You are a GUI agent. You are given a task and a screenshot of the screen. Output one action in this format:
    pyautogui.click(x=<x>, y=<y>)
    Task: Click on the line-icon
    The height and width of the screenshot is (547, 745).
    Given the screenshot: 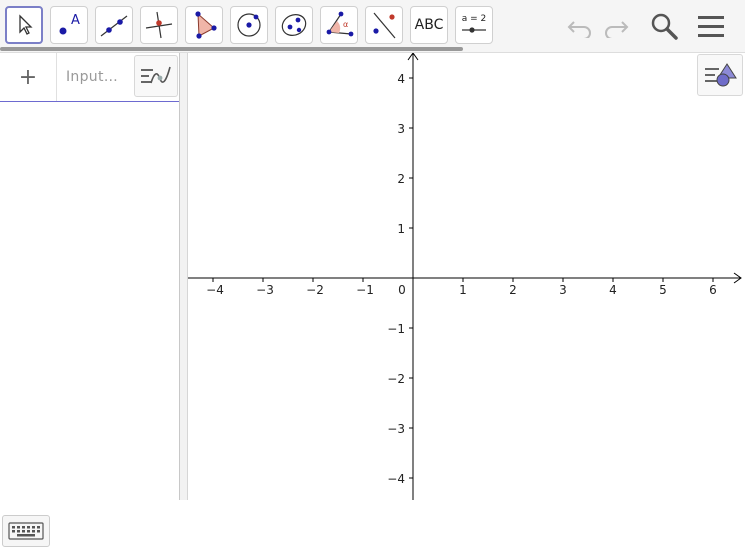 What is the action you would take?
    pyautogui.click(x=114, y=26)
    